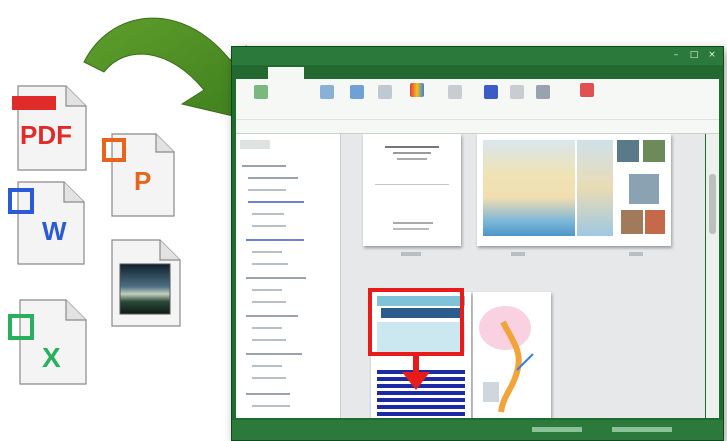 Image resolution: width=727 pixels, height=441 pixels. I want to click on pen-icon, so click(491, 92).